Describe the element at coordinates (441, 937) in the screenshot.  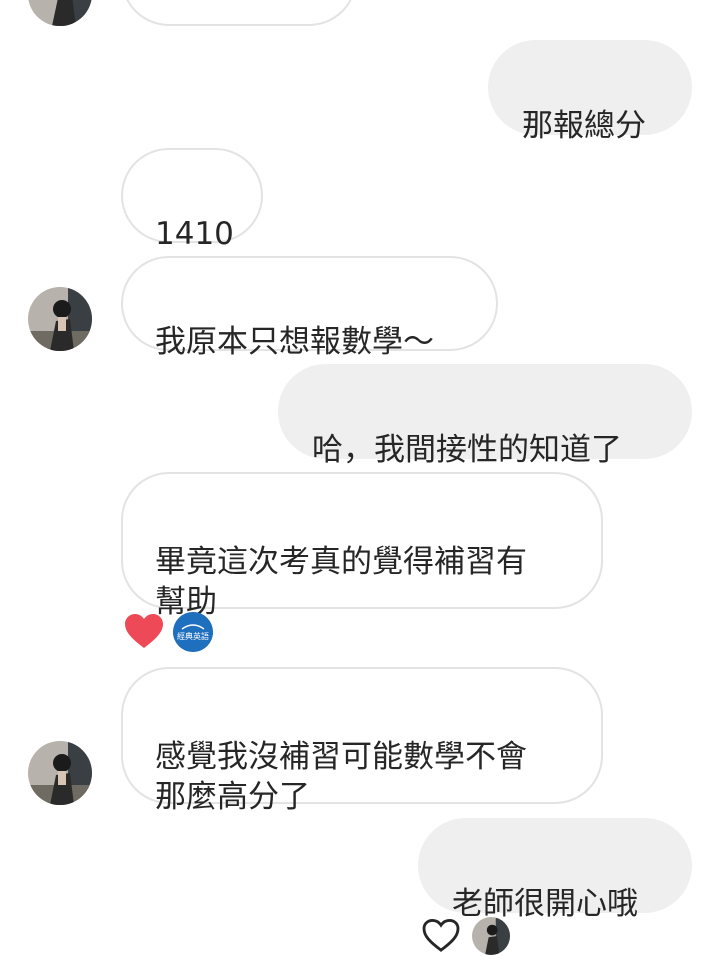
I see `heart-outline-icon` at that location.